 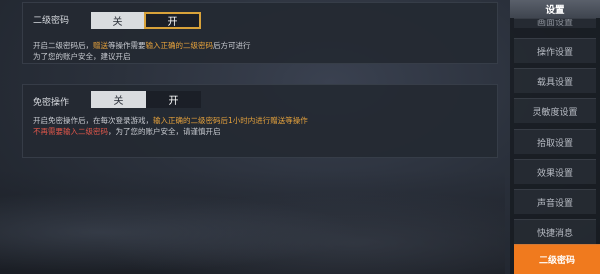 What do you see at coordinates (172, 20) in the screenshot?
I see `secondary-password-on-button: 开` at bounding box center [172, 20].